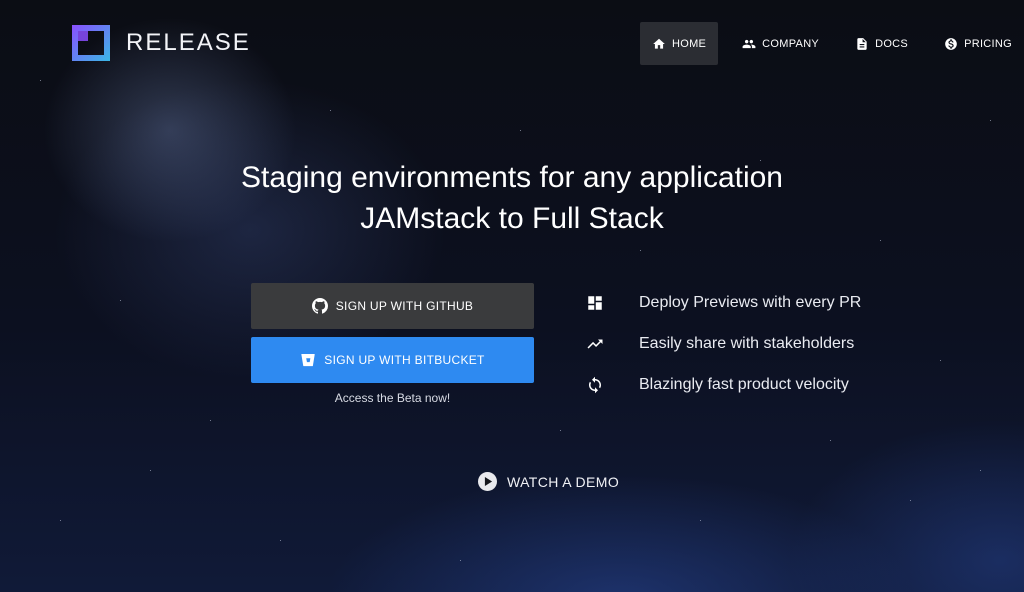 The image size is (1024, 592). Describe the element at coordinates (595, 385) in the screenshot. I see `sync-icon` at that location.